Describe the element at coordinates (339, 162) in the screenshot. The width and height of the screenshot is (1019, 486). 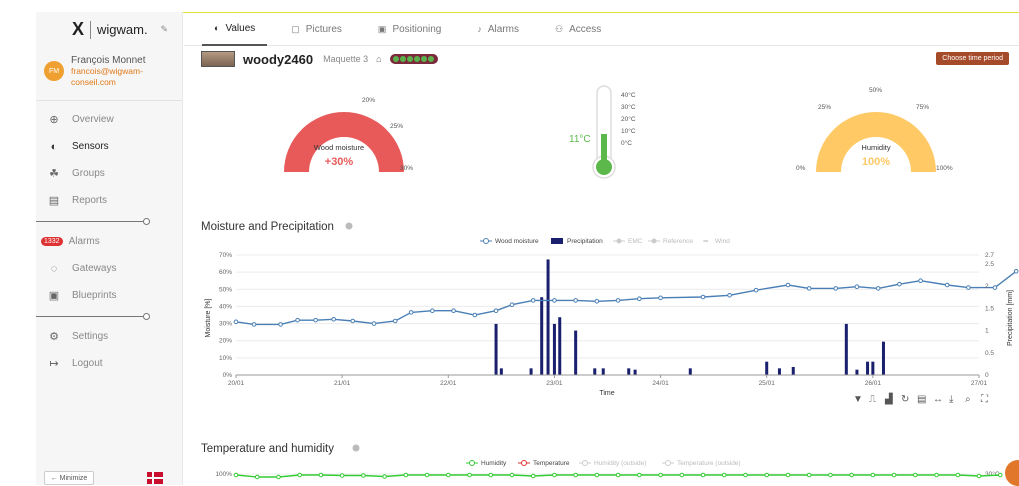
I see `moisture-gauge-value: +30%` at that location.